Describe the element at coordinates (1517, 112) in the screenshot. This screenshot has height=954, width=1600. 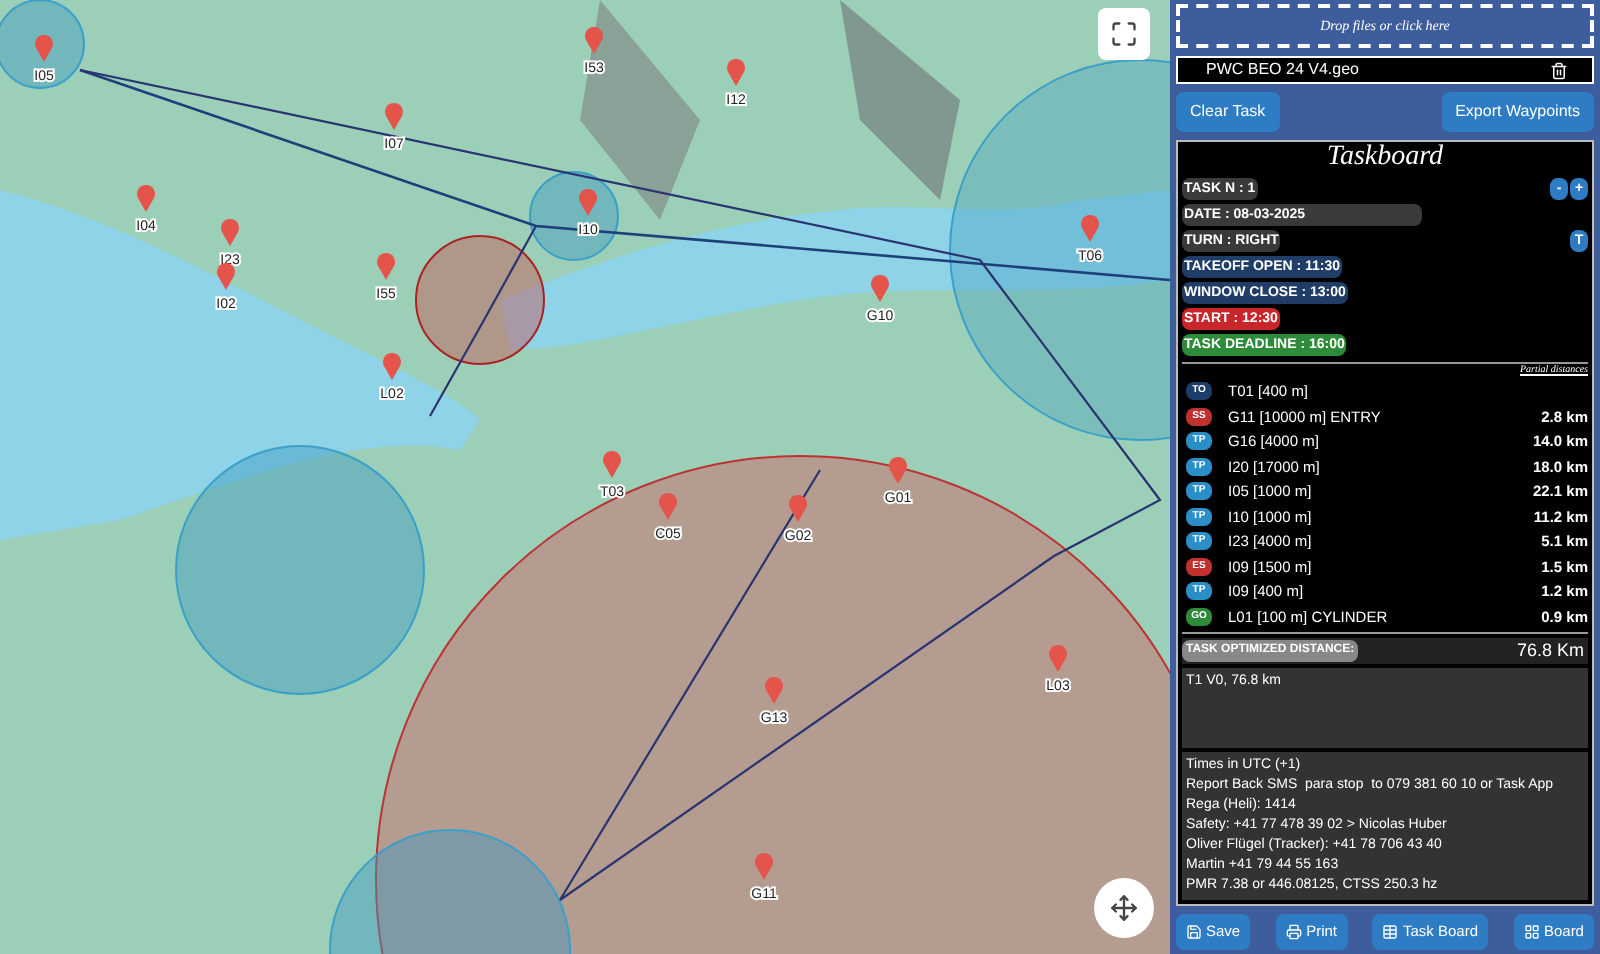
I see `action-button: Export Waypoints` at that location.